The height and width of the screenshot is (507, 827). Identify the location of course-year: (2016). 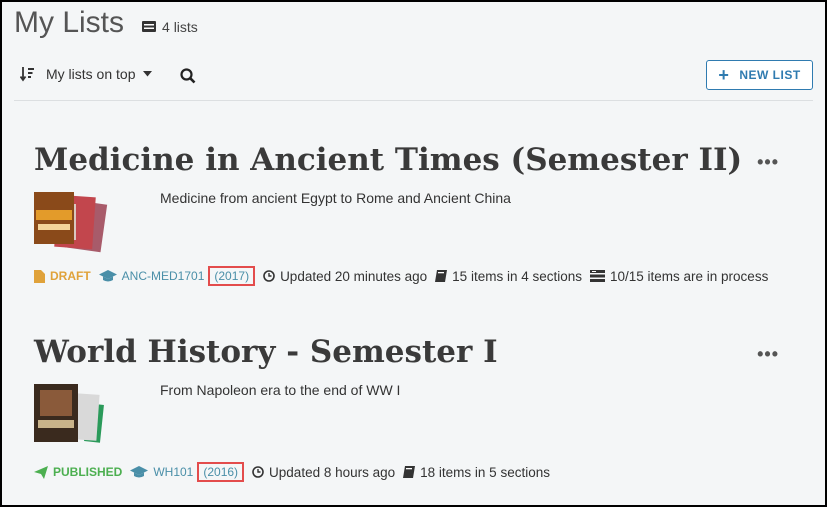
(221, 472).